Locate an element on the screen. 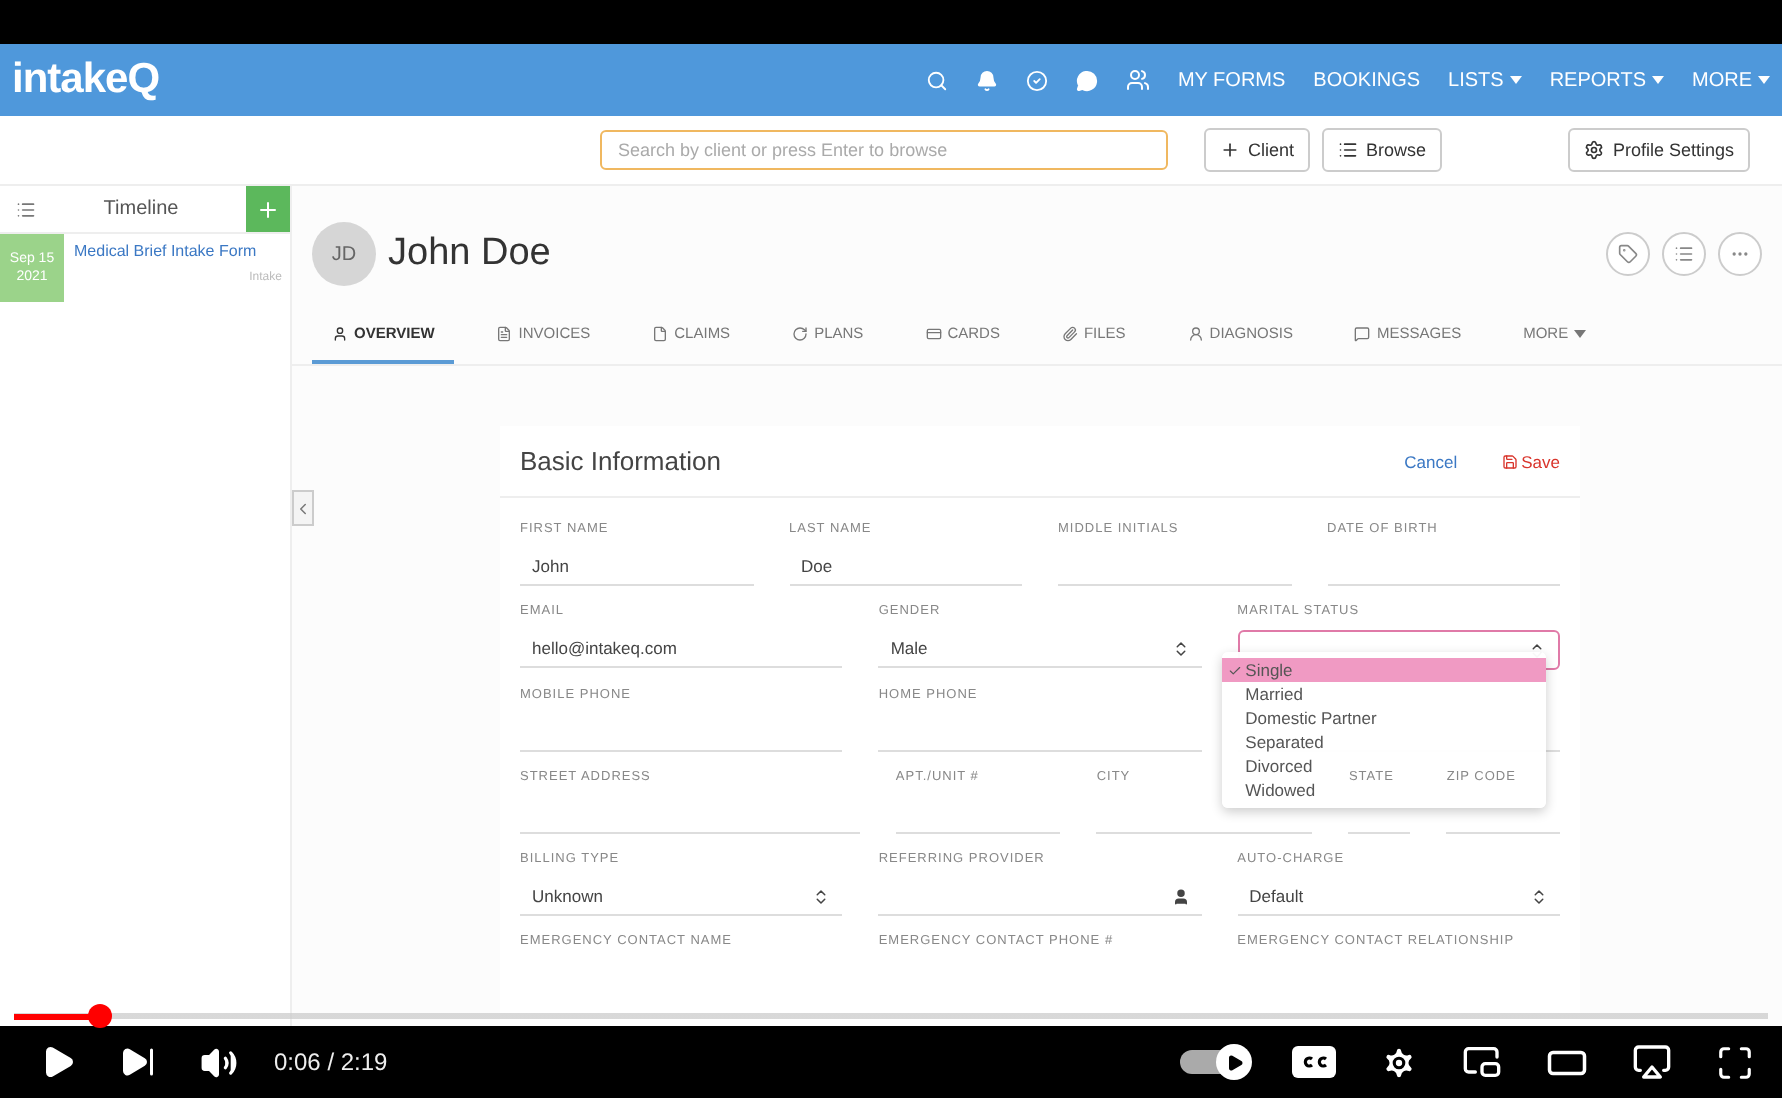  avatar: JD is located at coordinates (344, 254).